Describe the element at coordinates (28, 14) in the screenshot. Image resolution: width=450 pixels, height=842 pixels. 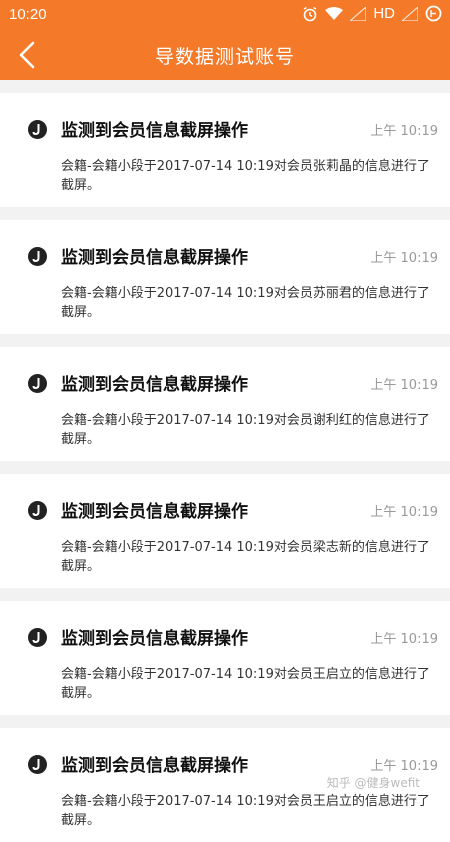
I see `status-time: 10:20` at that location.